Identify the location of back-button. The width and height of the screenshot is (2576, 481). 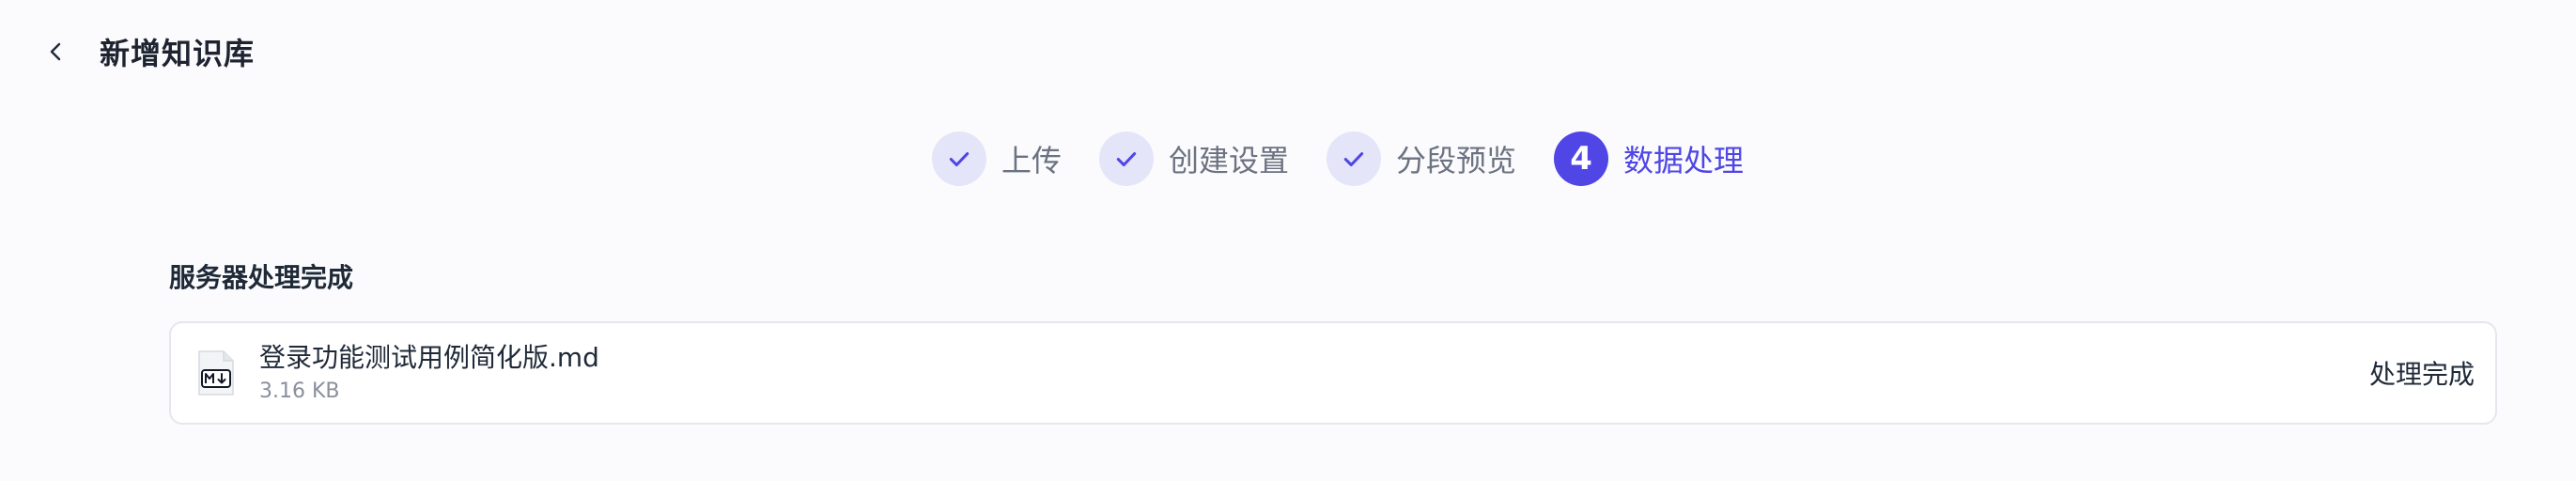
(56, 51).